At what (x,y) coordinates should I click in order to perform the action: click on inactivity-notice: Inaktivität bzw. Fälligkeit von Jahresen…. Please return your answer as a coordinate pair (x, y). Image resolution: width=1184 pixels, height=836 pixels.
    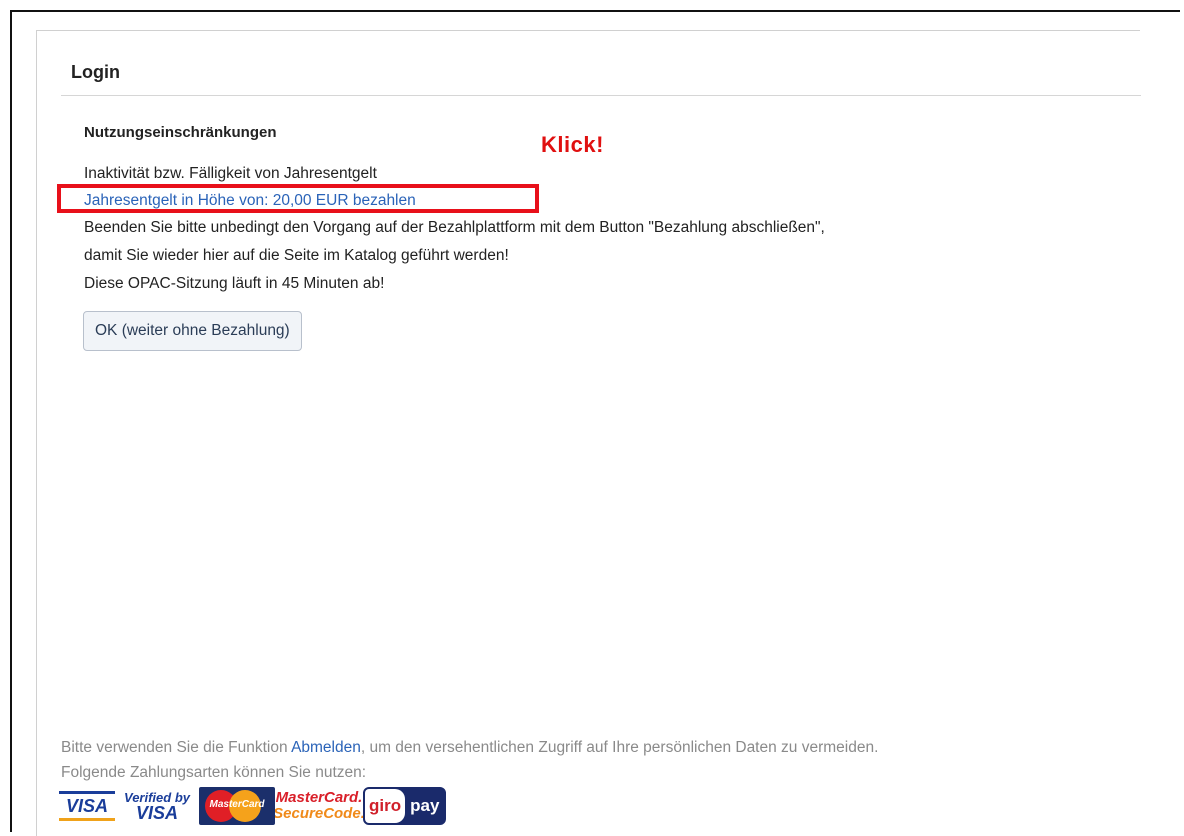
    Looking at the image, I should click on (230, 173).